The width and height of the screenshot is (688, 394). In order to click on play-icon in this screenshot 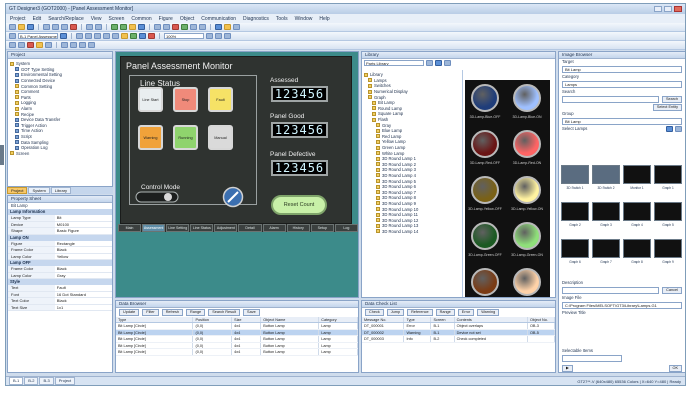, I will do `click(184, 27)`.